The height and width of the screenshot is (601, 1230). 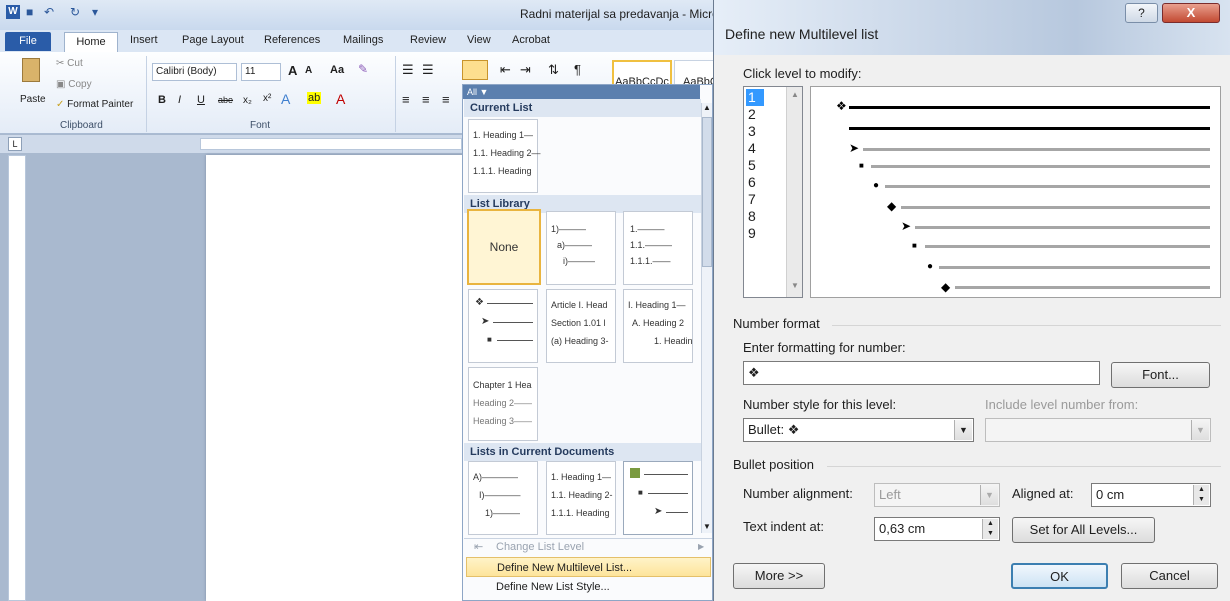 I want to click on list-none: None, so click(x=504, y=247).